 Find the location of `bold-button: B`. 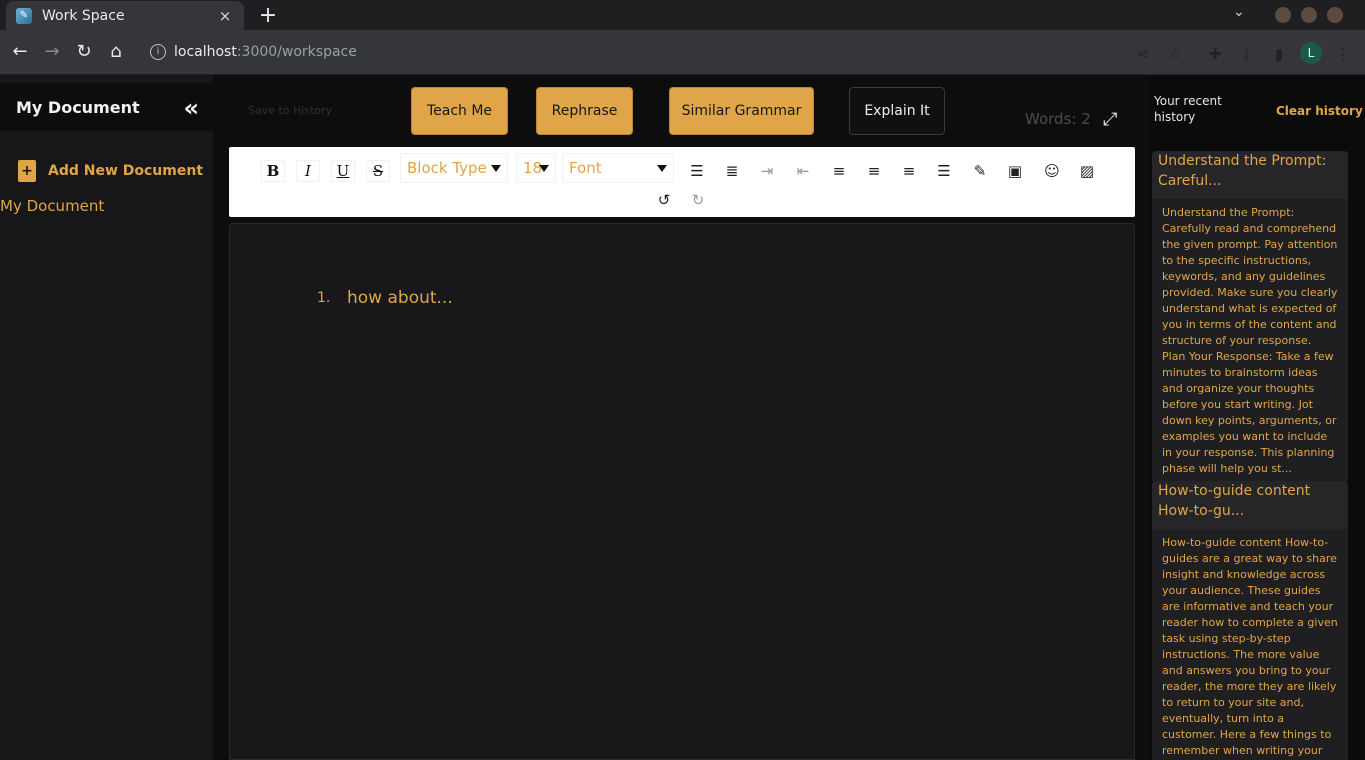

bold-button: B is located at coordinates (273, 171).